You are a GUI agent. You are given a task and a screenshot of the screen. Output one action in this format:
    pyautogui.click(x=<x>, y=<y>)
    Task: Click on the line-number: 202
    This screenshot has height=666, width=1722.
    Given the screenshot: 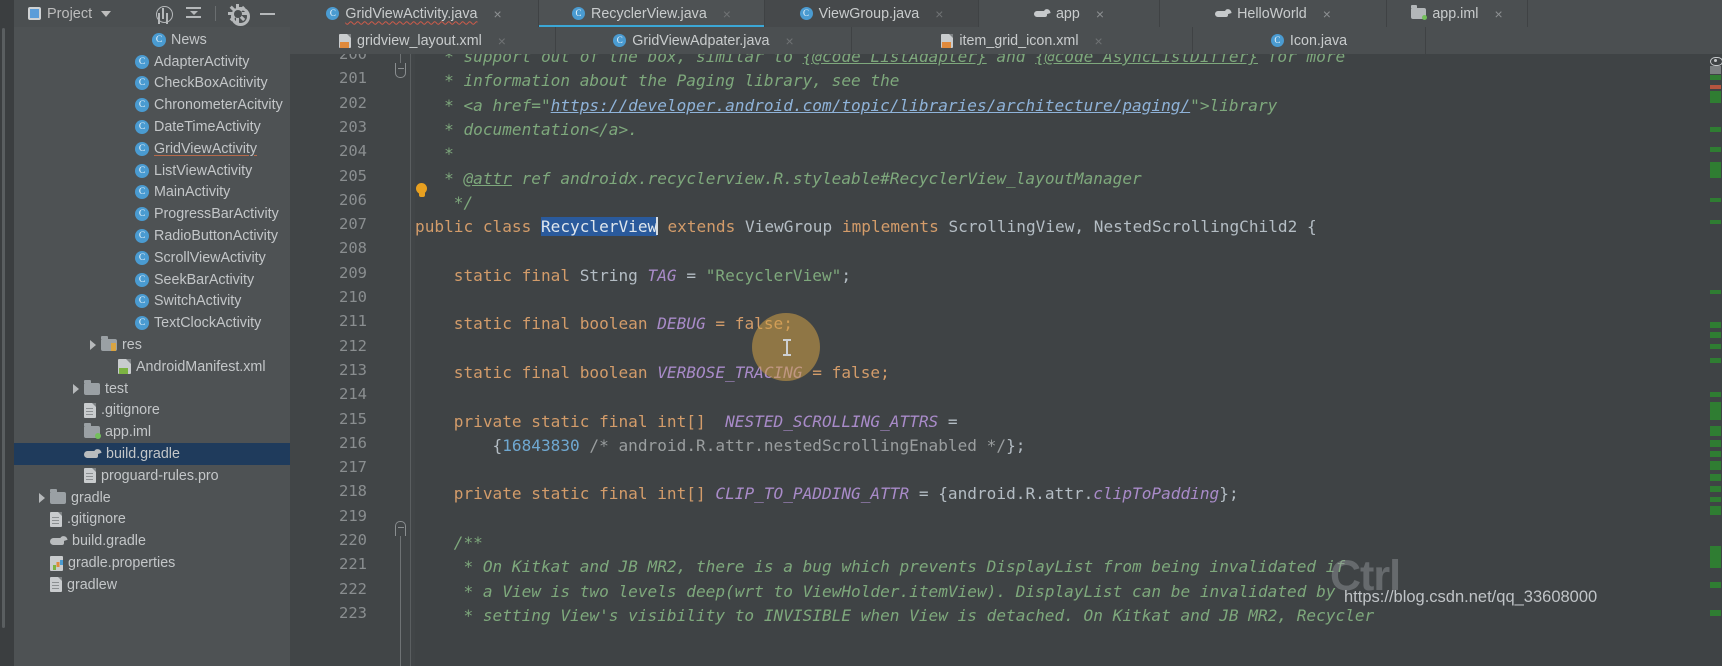 What is the action you would take?
    pyautogui.click(x=353, y=102)
    